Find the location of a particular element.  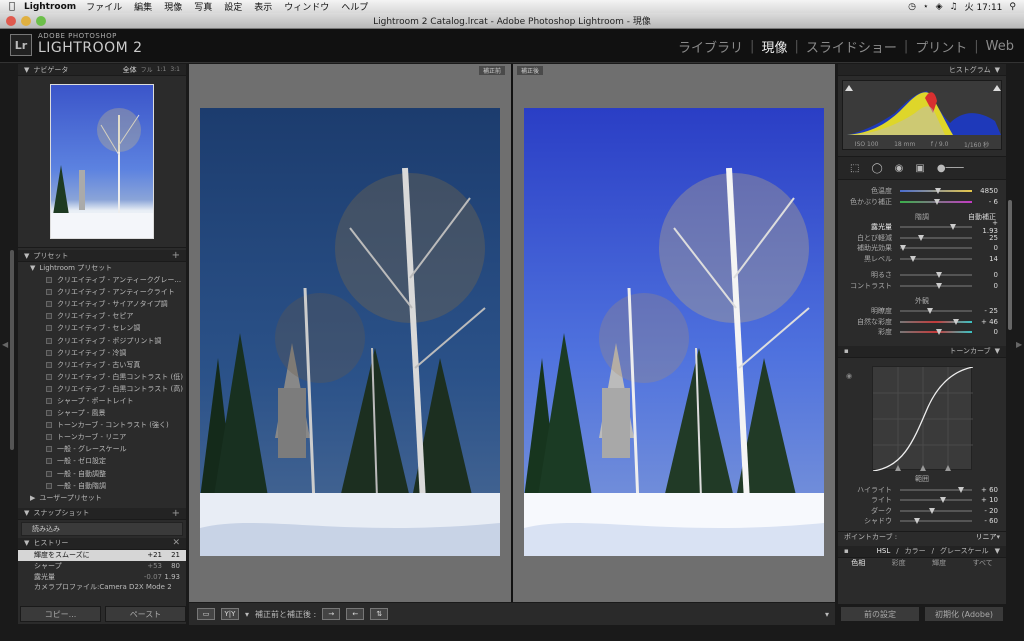

slider-value: - 60 is located at coordinates (987, 521).